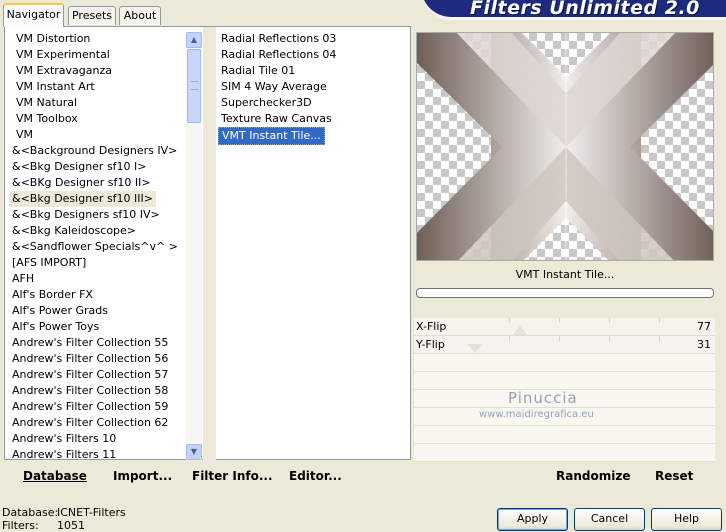 This screenshot has height=532, width=726. I want to click on scroll-down-icon: ▼, so click(194, 452).